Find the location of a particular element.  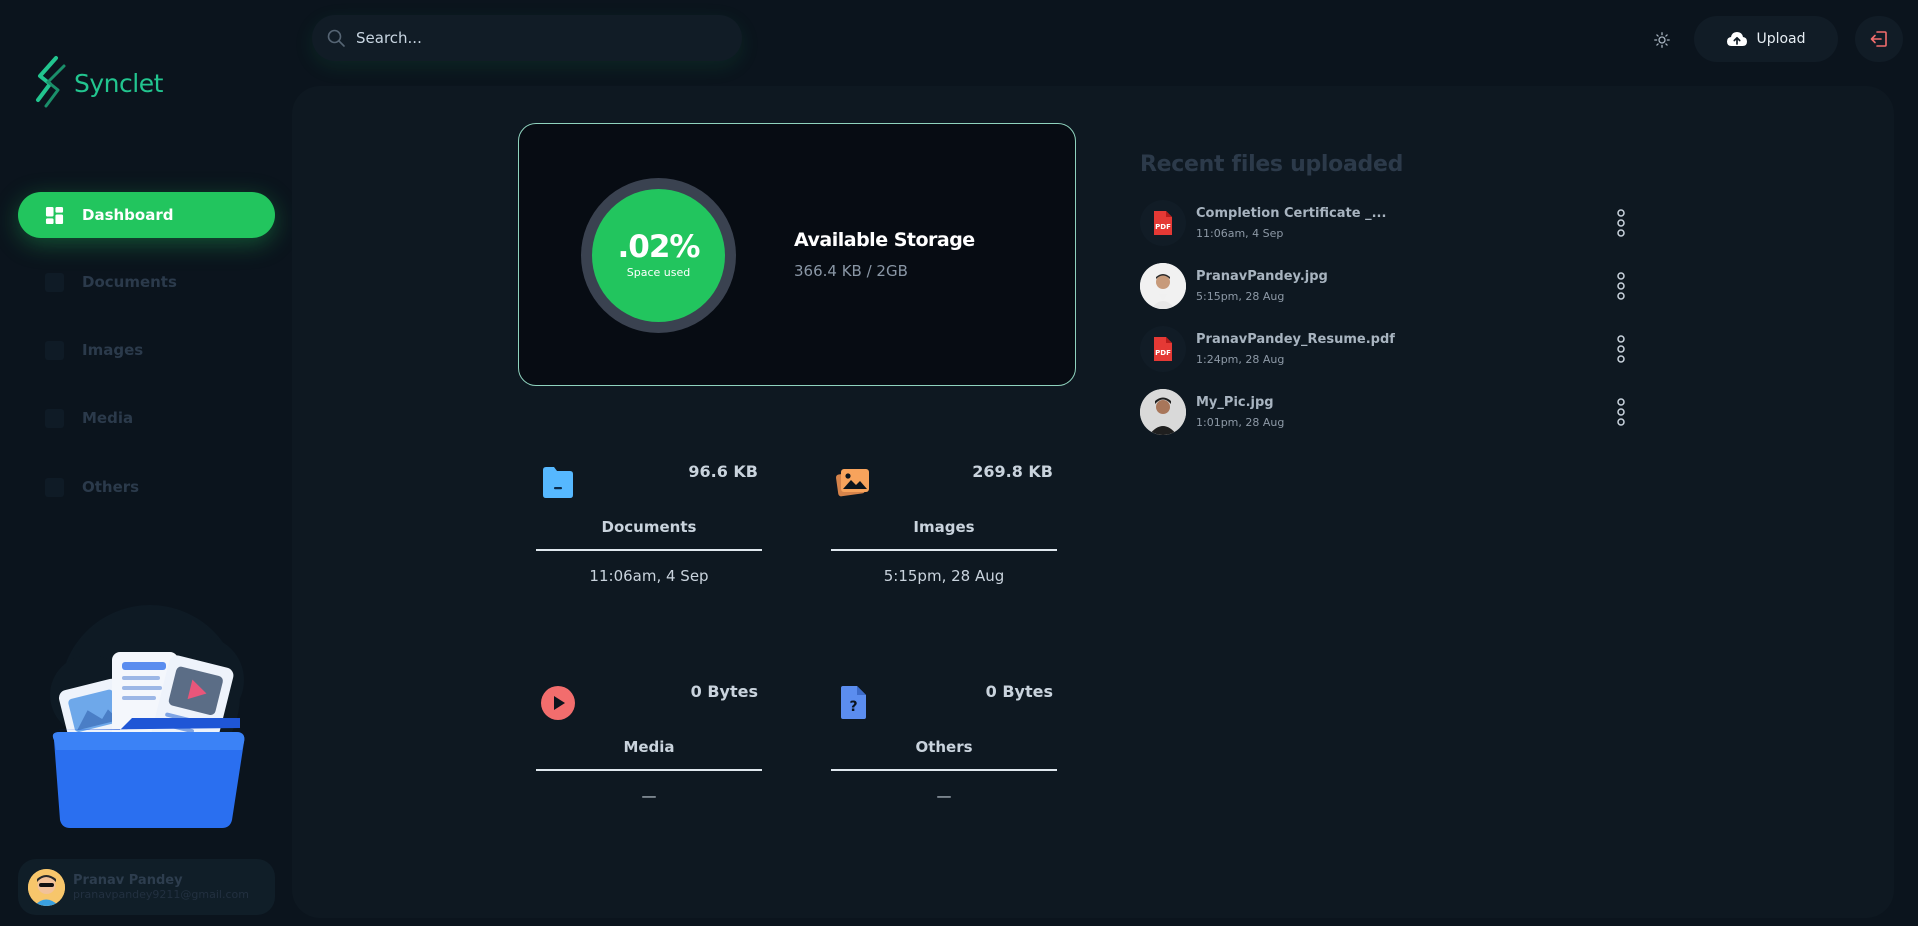

sidebar-item-dashboard: Dashboard is located at coordinates (146, 215).